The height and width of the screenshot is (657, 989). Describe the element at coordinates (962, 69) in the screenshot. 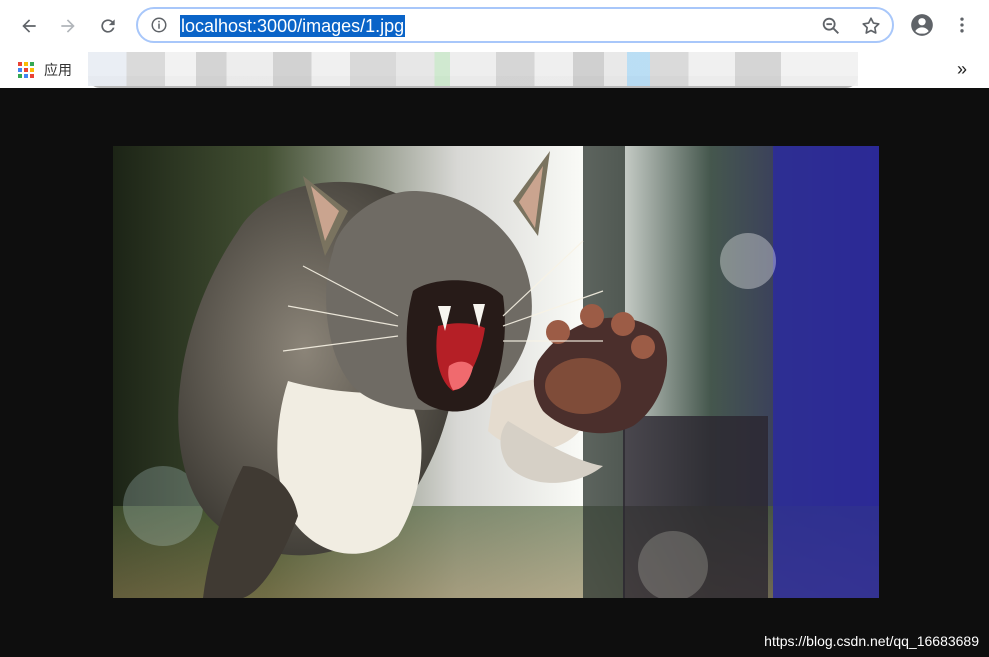

I see `bookmarks-overflow-button: »` at that location.